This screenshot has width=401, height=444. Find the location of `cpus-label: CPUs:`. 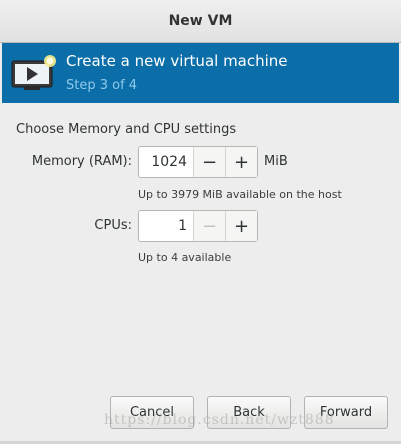

cpus-label: CPUs: is located at coordinates (113, 225).